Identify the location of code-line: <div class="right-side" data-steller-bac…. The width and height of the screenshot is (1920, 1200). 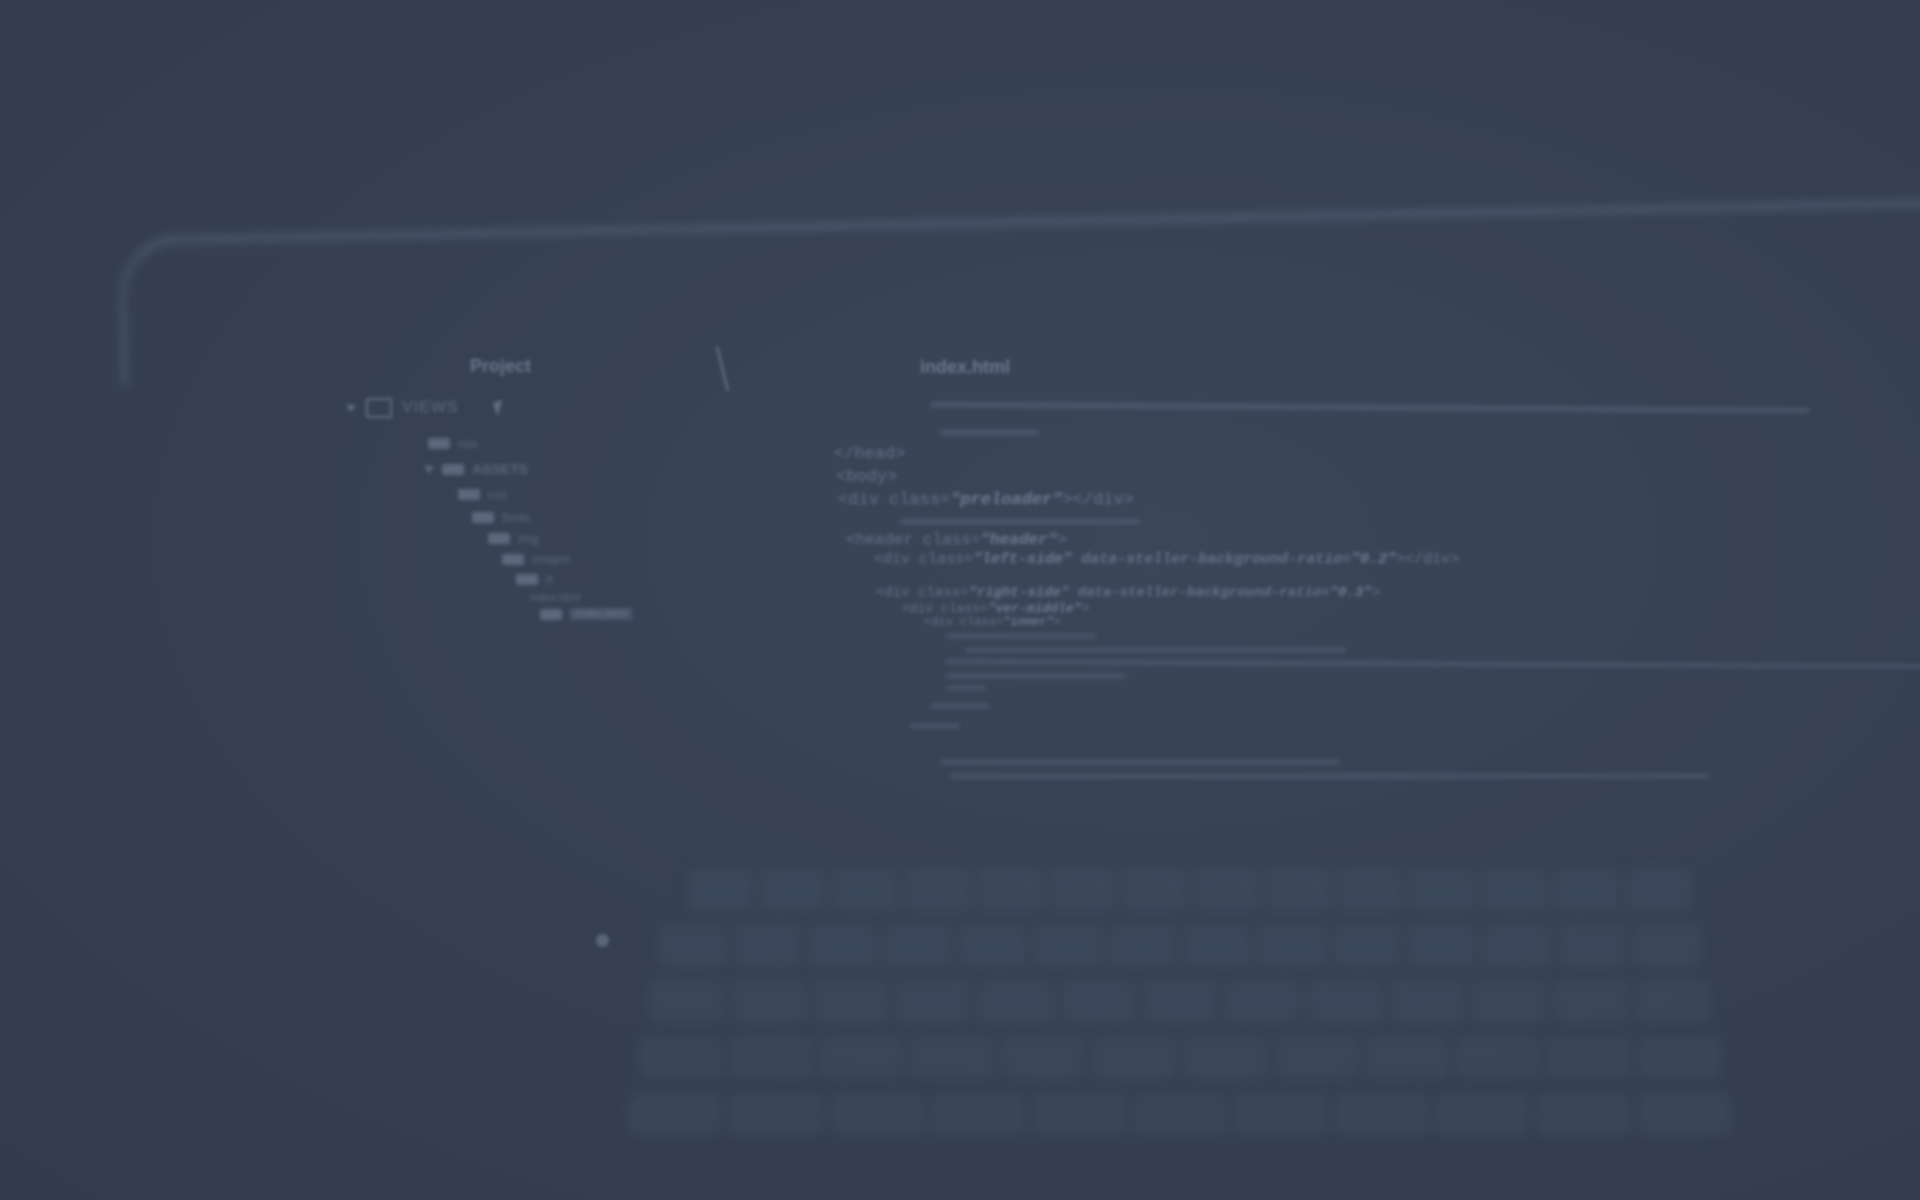
(1128, 593).